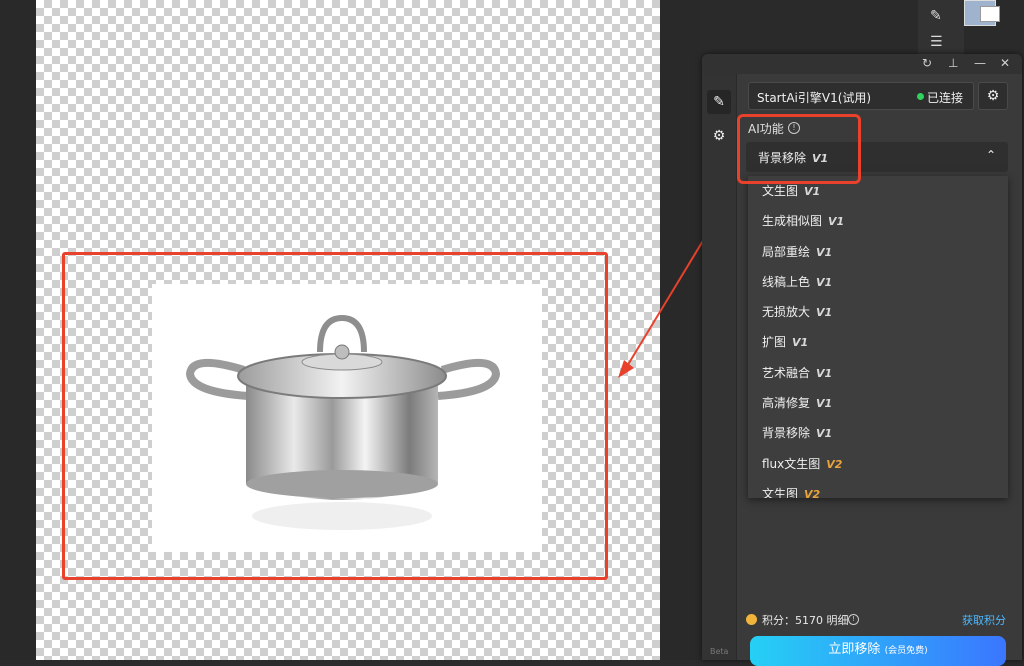 Image resolution: width=1024 pixels, height=666 pixels. What do you see at coordinates (878, 312) in the screenshot?
I see `dropdown-item: 无损放大 V1` at bounding box center [878, 312].